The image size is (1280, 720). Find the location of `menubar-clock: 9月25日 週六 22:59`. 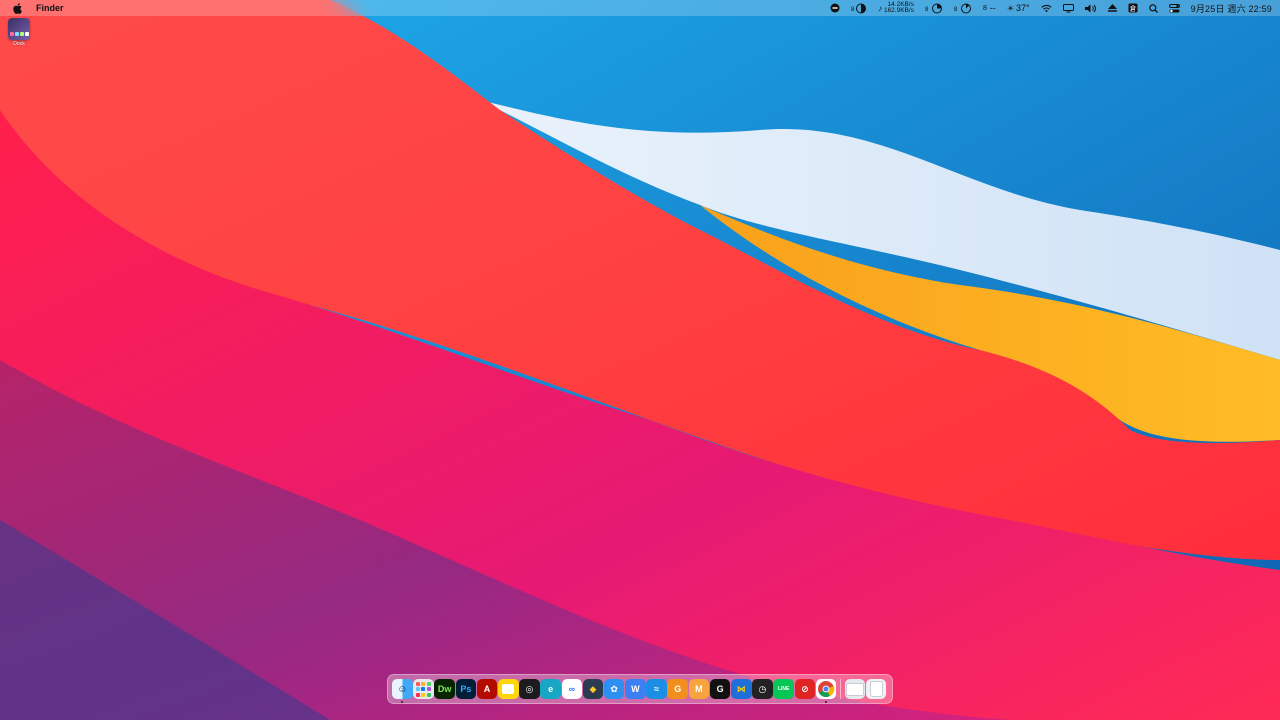

menubar-clock: 9月25日 週六 22:59 is located at coordinates (1231, 8).